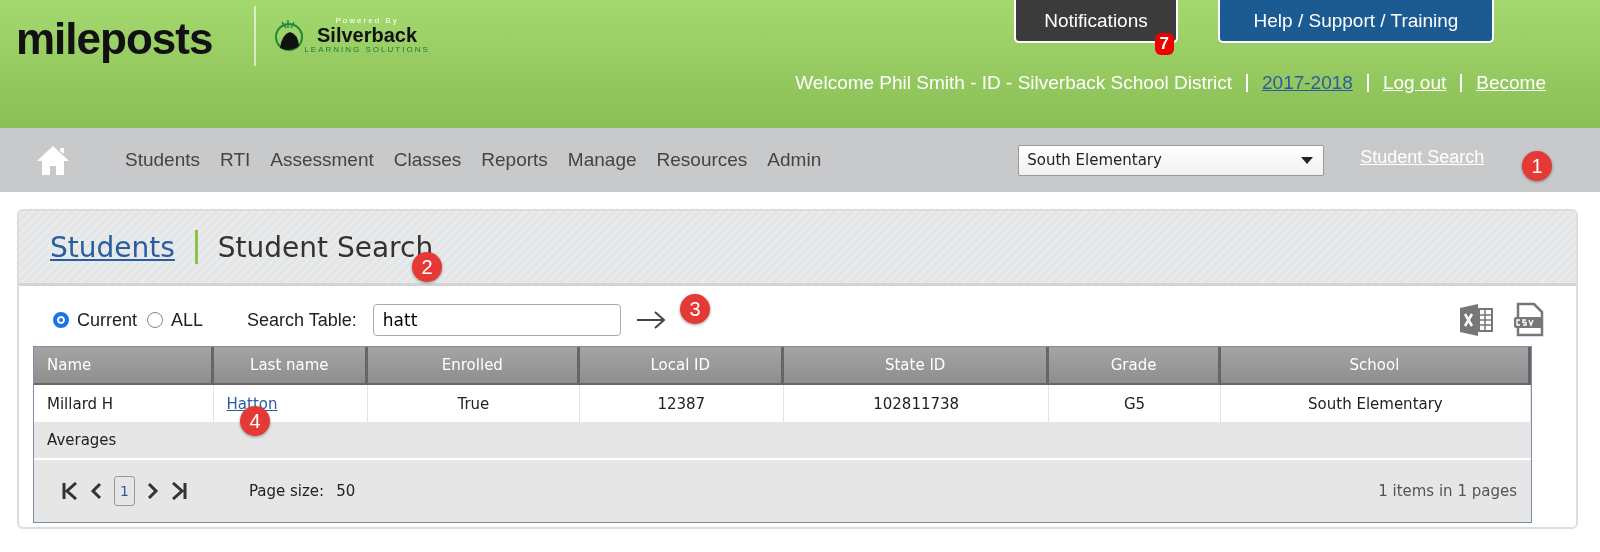  Describe the element at coordinates (152, 491) in the screenshot. I see `next-page-icon` at that location.